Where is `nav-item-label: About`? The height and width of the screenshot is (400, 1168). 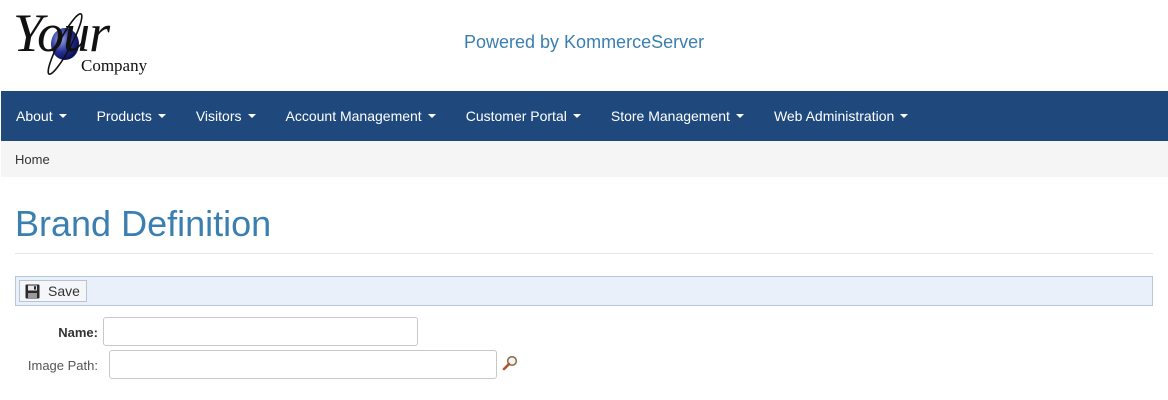 nav-item-label: About is located at coordinates (34, 116).